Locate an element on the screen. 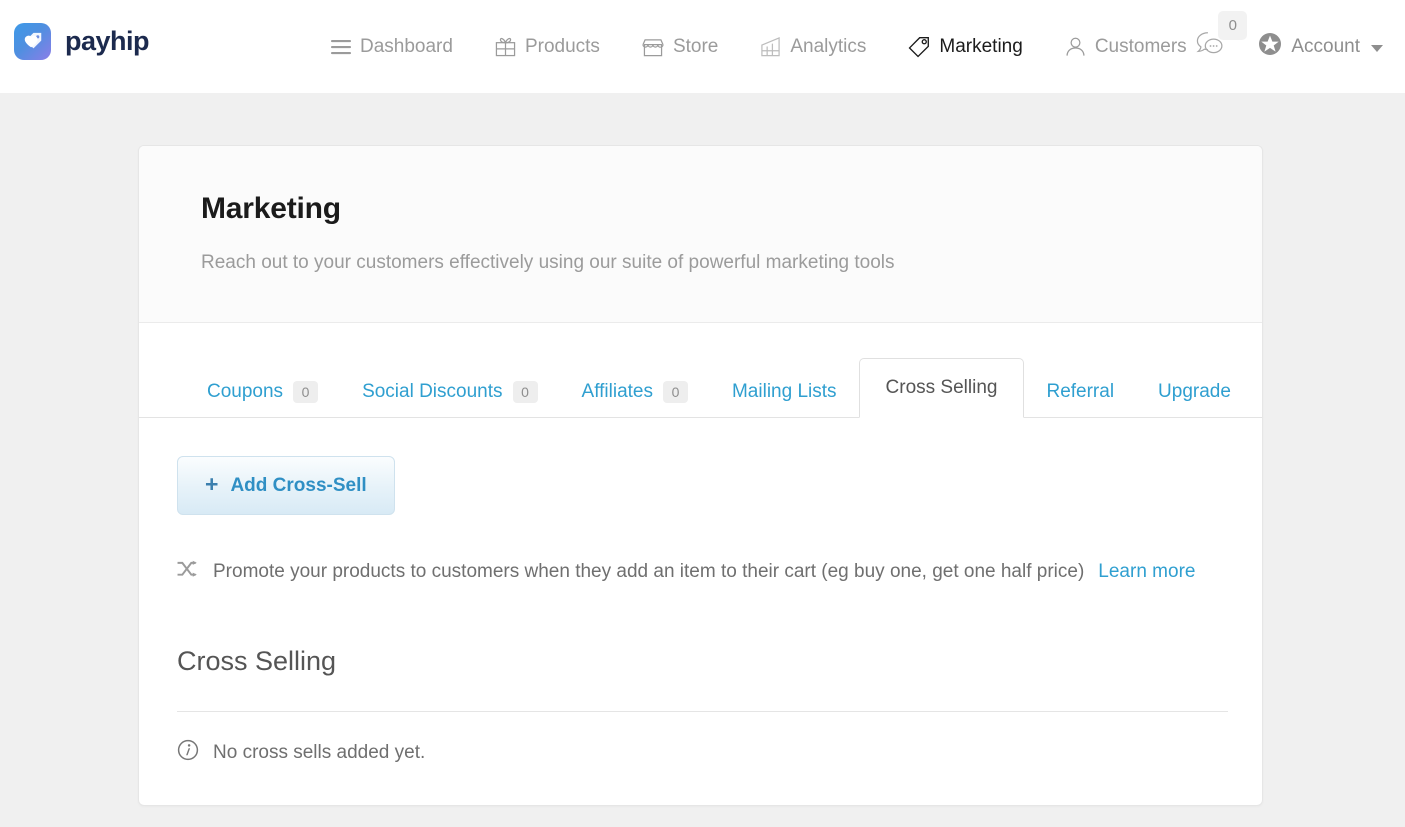 The image size is (1405, 827). nav-item-marketing: Marketing is located at coordinates (965, 47).